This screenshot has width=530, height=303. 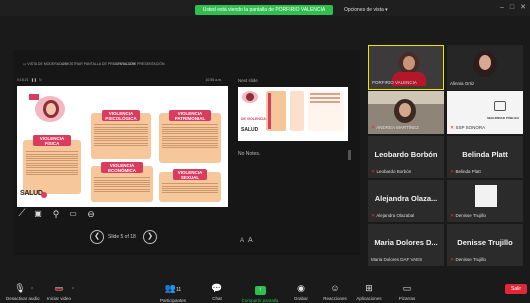 I want to click on seguridad-logo, so click(x=500, y=108).